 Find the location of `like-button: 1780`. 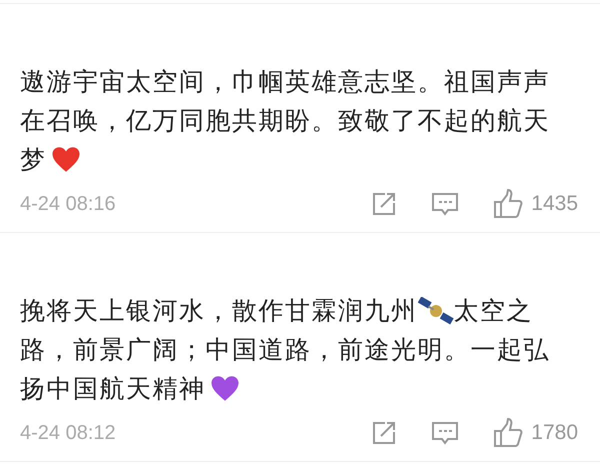

like-button: 1780 is located at coordinates (535, 433).